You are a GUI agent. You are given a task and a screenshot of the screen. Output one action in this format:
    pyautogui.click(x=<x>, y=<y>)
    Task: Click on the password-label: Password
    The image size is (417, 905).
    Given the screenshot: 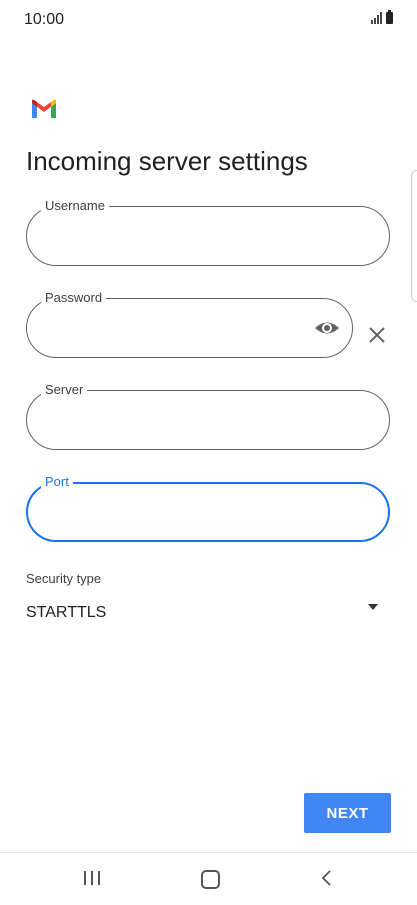 What is the action you would take?
    pyautogui.click(x=74, y=297)
    